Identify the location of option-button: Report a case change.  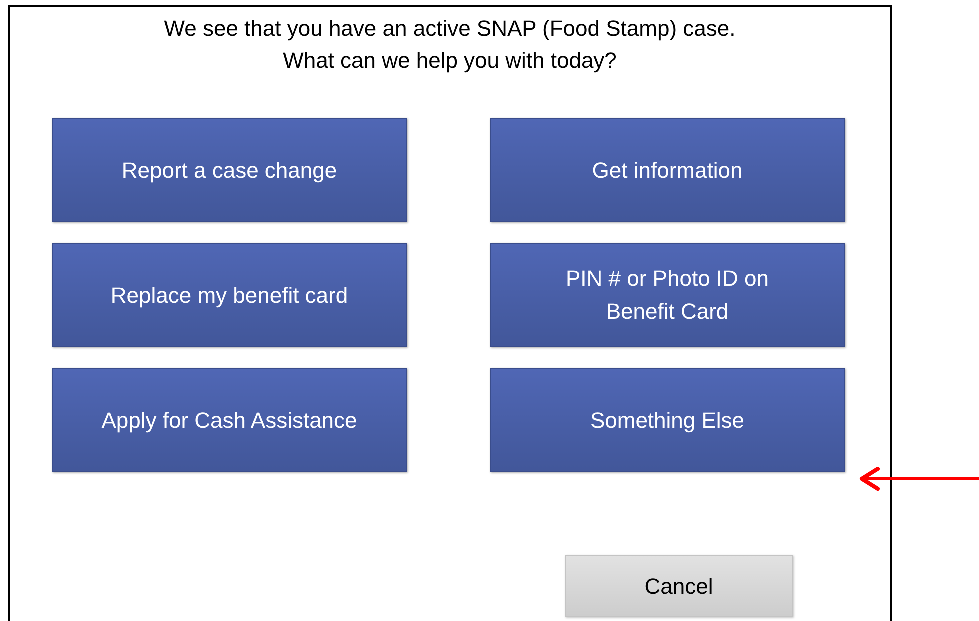
(229, 170).